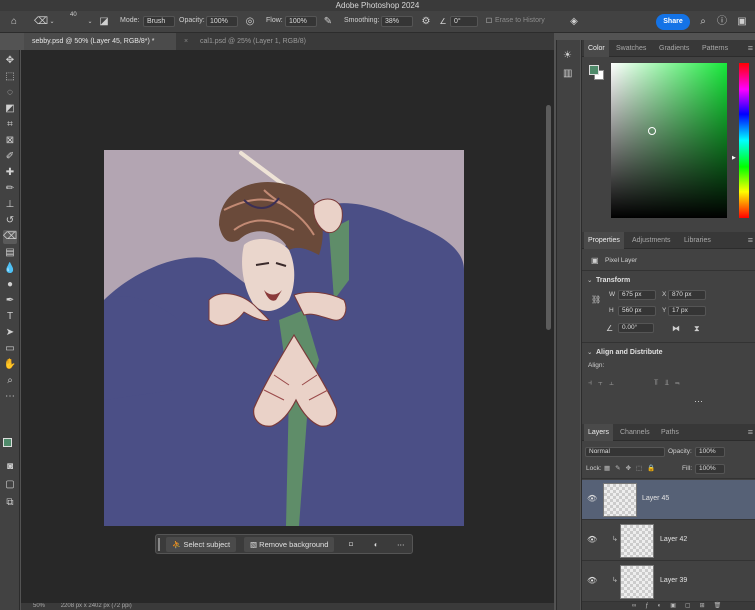 The image size is (755, 610). Describe the element at coordinates (668, 606) in the screenshot. I see `layers-footer-buttons: ∞ƒ◐▣▢⊞🗑` at that location.